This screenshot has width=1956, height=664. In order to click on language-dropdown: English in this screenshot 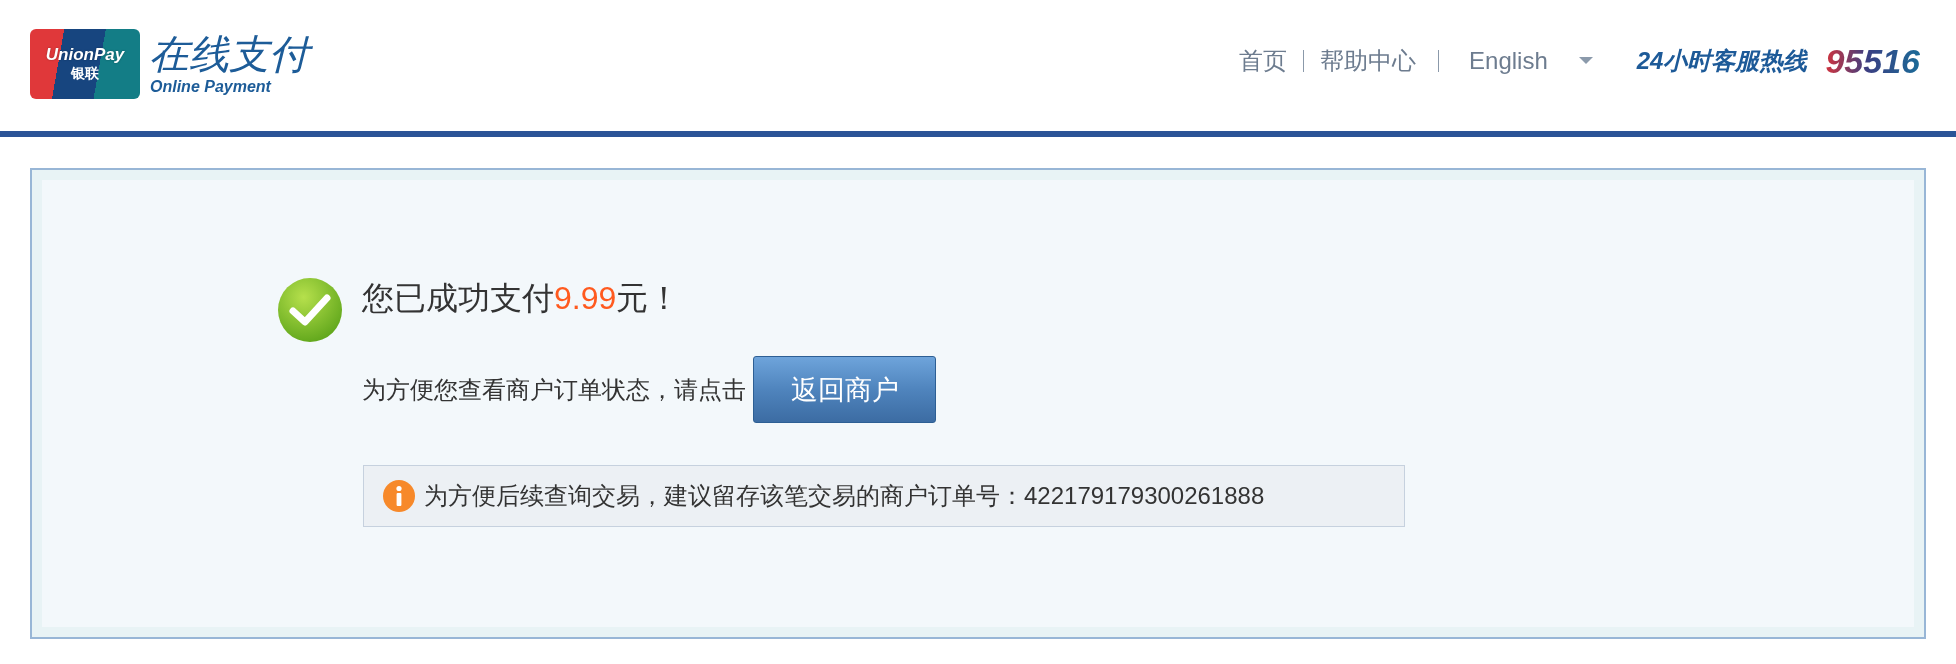, I will do `click(1531, 60)`.